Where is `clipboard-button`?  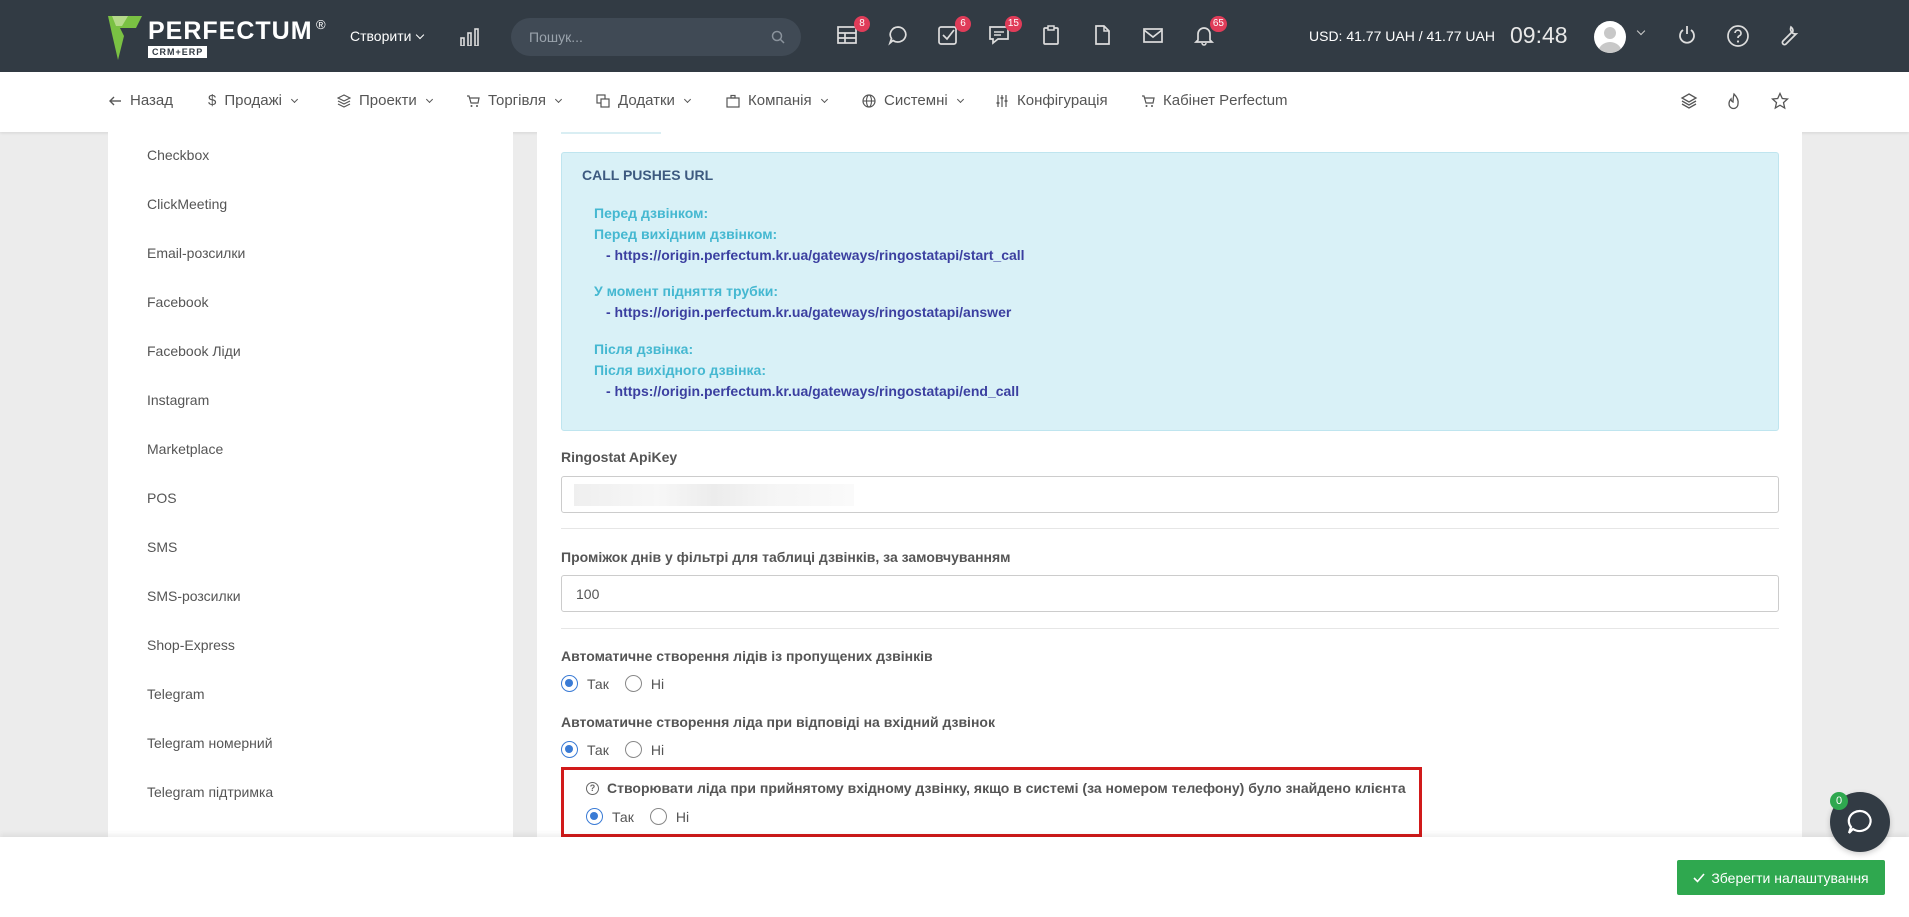 clipboard-button is located at coordinates (1052, 36).